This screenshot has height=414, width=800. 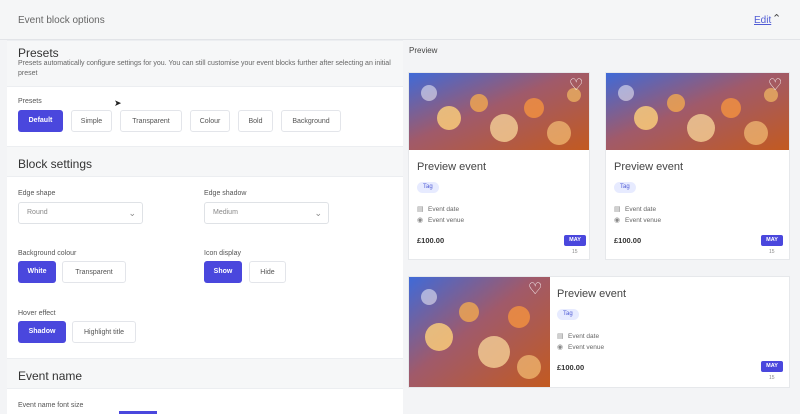 I want to click on background-transparent-button: Transparent, so click(x=94, y=272).